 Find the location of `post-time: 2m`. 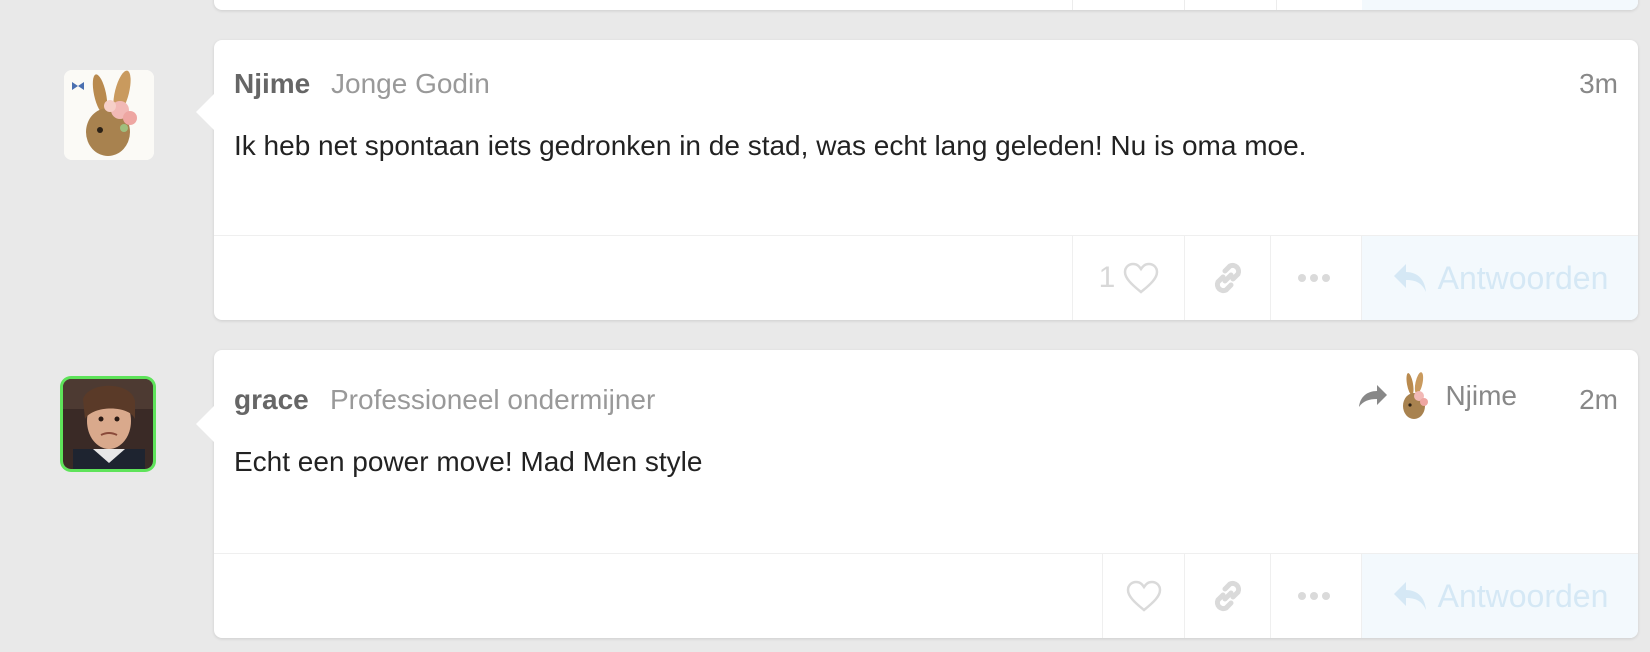

post-time: 2m is located at coordinates (1598, 400).